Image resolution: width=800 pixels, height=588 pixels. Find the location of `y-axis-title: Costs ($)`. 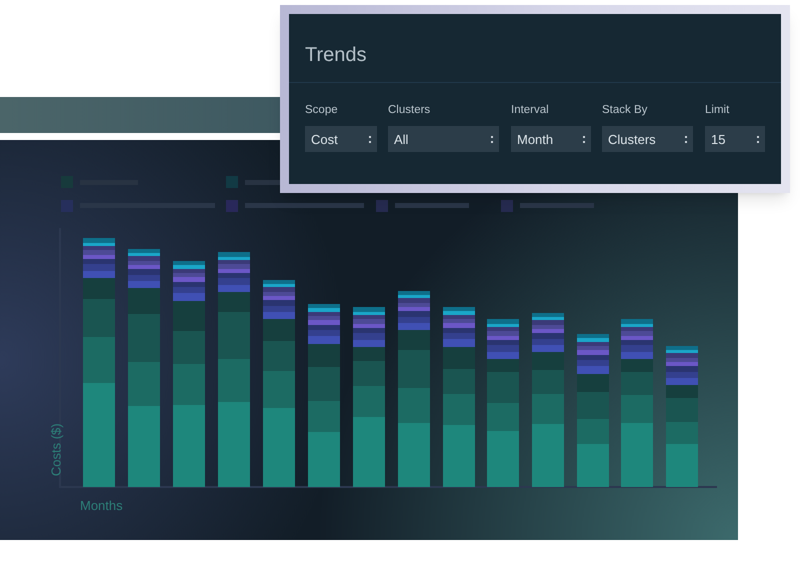

y-axis-title: Costs ($) is located at coordinates (55, 450).